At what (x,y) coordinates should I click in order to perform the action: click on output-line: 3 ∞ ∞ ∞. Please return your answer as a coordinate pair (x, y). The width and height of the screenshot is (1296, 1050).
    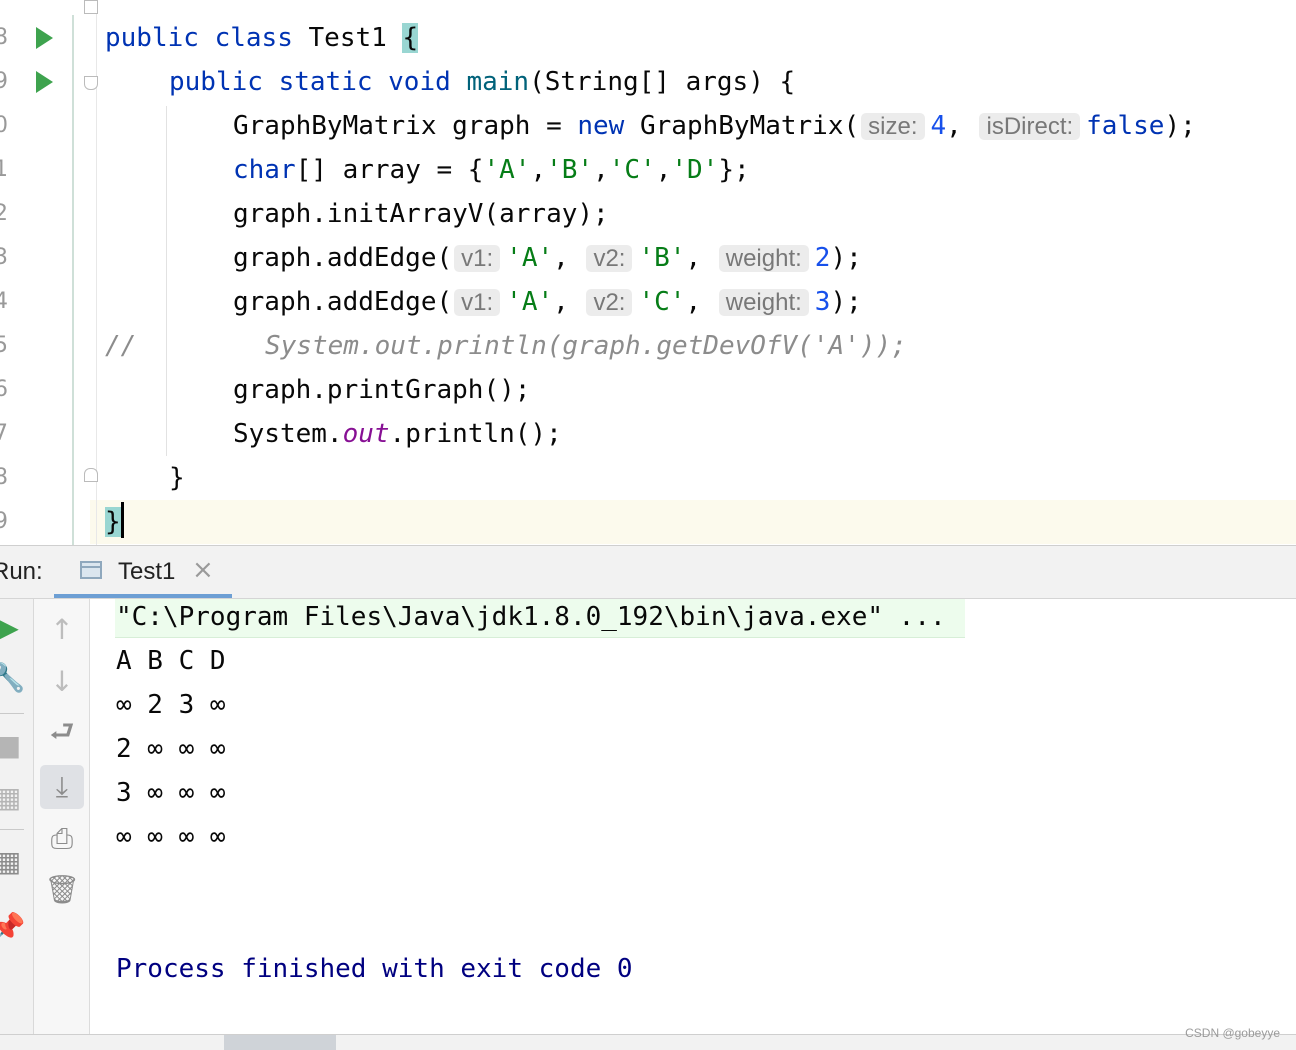
    Looking at the image, I should click on (171, 793).